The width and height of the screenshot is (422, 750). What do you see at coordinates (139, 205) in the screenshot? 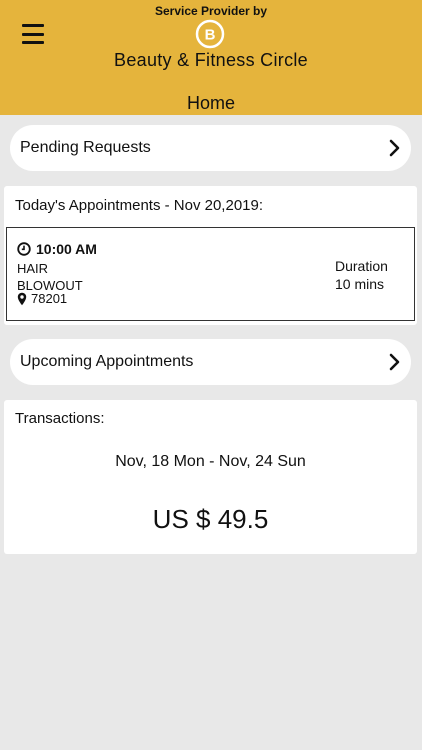
I see `todays-appointments-title: Today's Appointments - Nov 20,2019:` at bounding box center [139, 205].